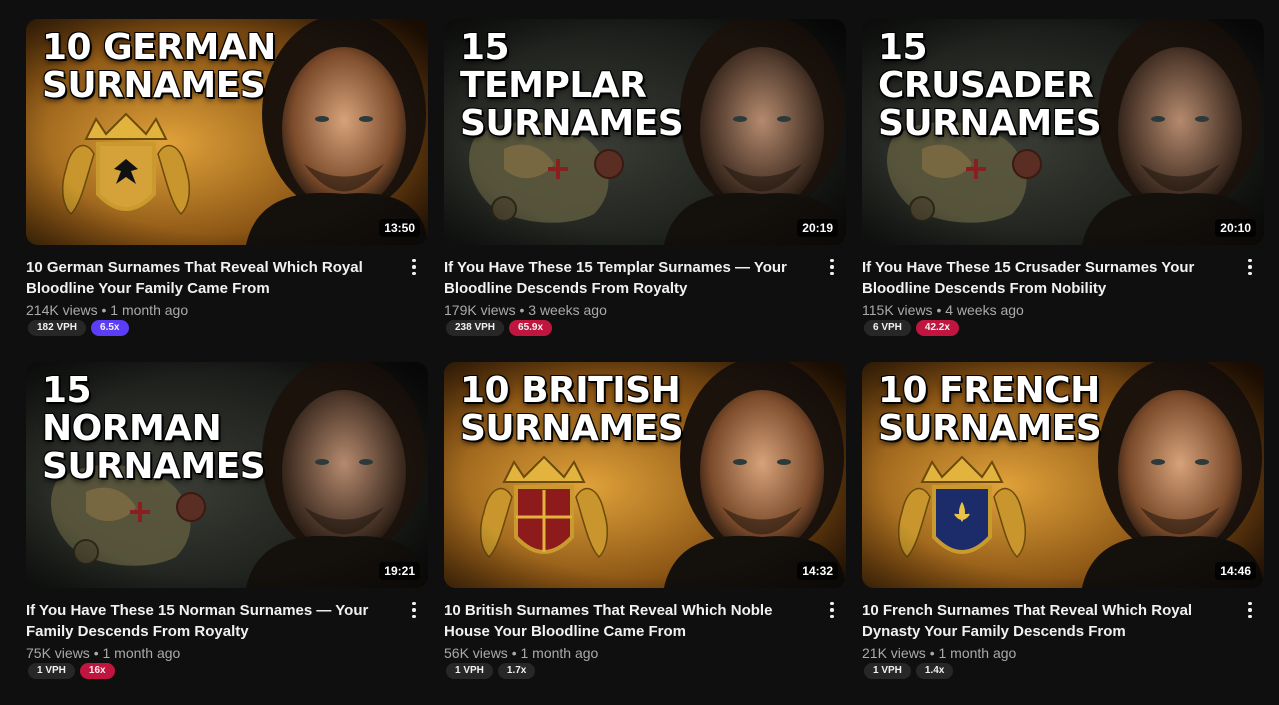 The image size is (1279, 705). I want to click on video-stats: 214K views • 1 month ago, so click(107, 310).